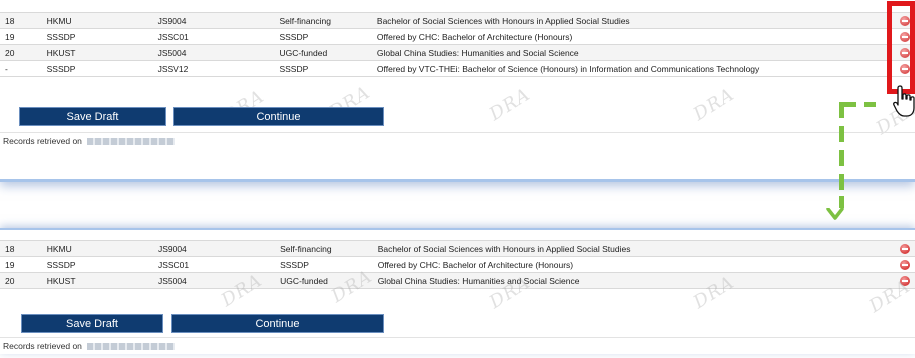 The width and height of the screenshot is (915, 358). What do you see at coordinates (213, 68) in the screenshot?
I see `programme-code-cell: JSSV12` at bounding box center [213, 68].